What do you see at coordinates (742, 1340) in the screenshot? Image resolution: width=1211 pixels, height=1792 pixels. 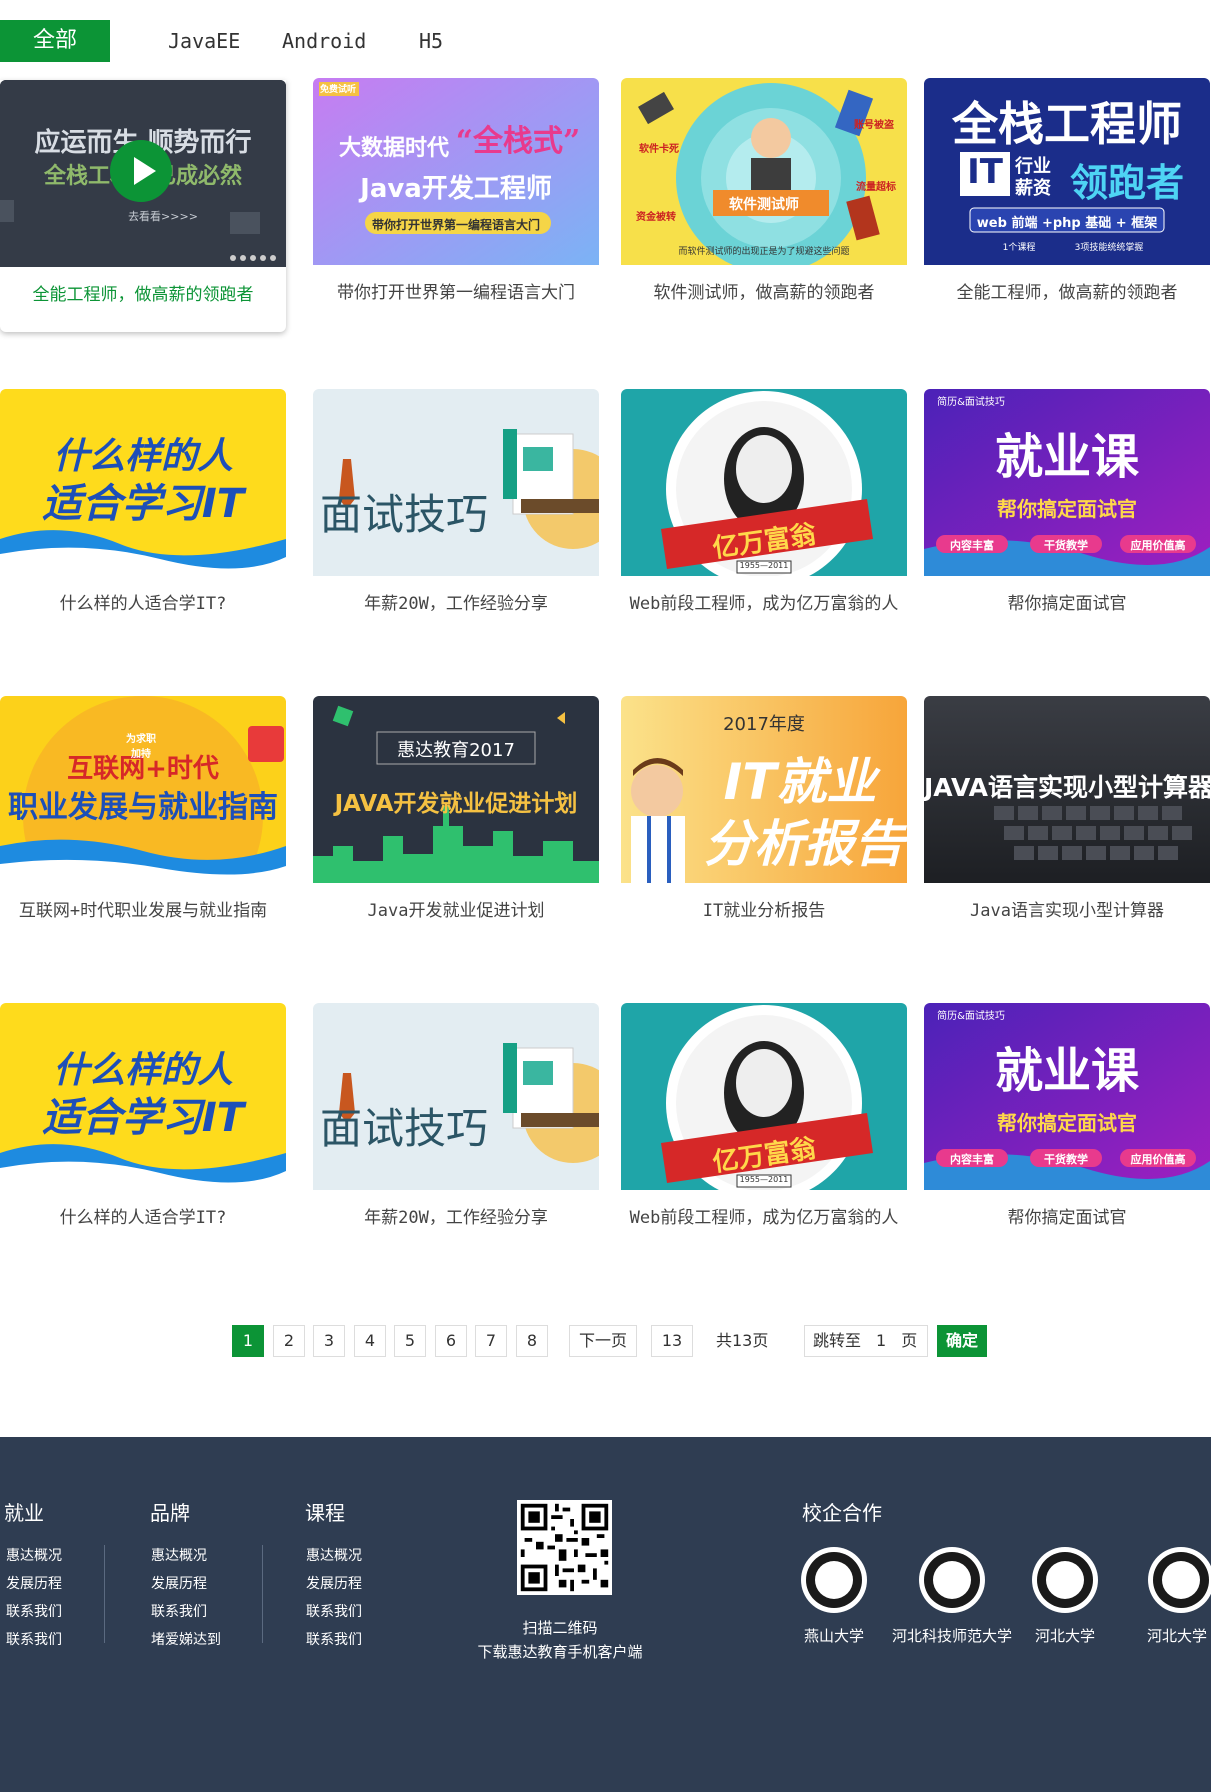 I see `total-pages-label: 共13页` at bounding box center [742, 1340].